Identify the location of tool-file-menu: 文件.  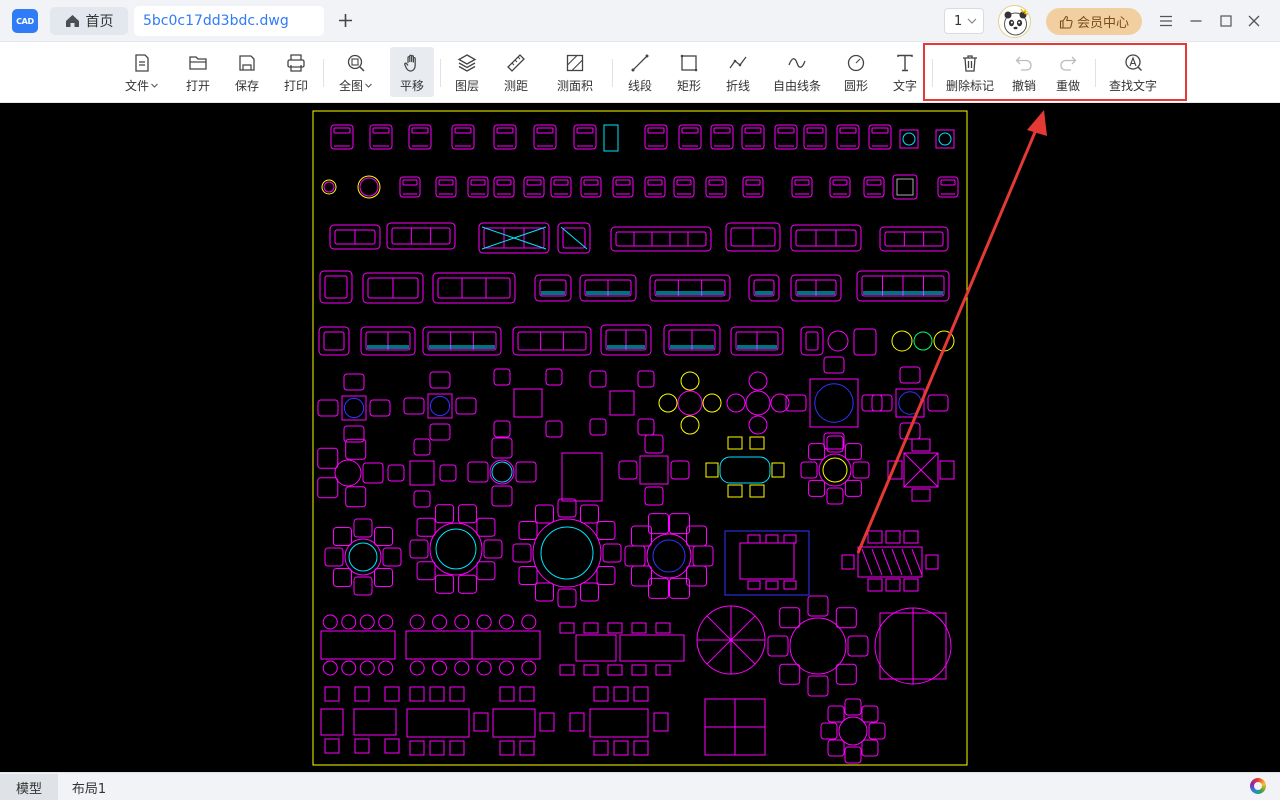
(142, 72).